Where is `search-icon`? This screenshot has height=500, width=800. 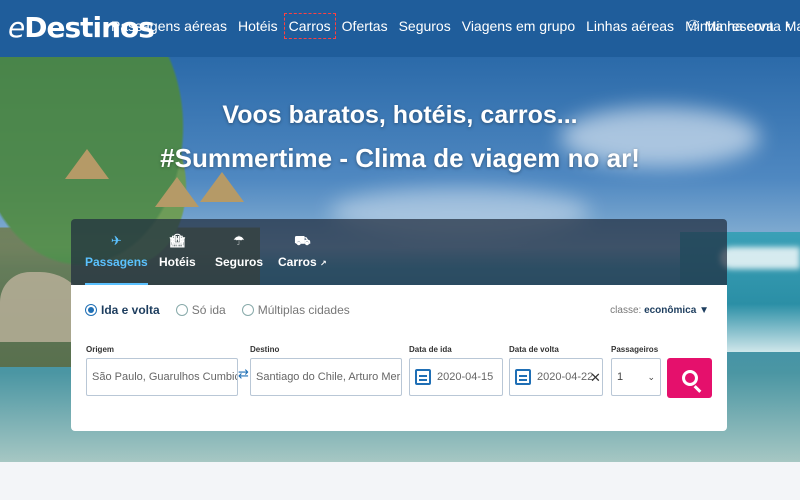
search-icon is located at coordinates (689, 378).